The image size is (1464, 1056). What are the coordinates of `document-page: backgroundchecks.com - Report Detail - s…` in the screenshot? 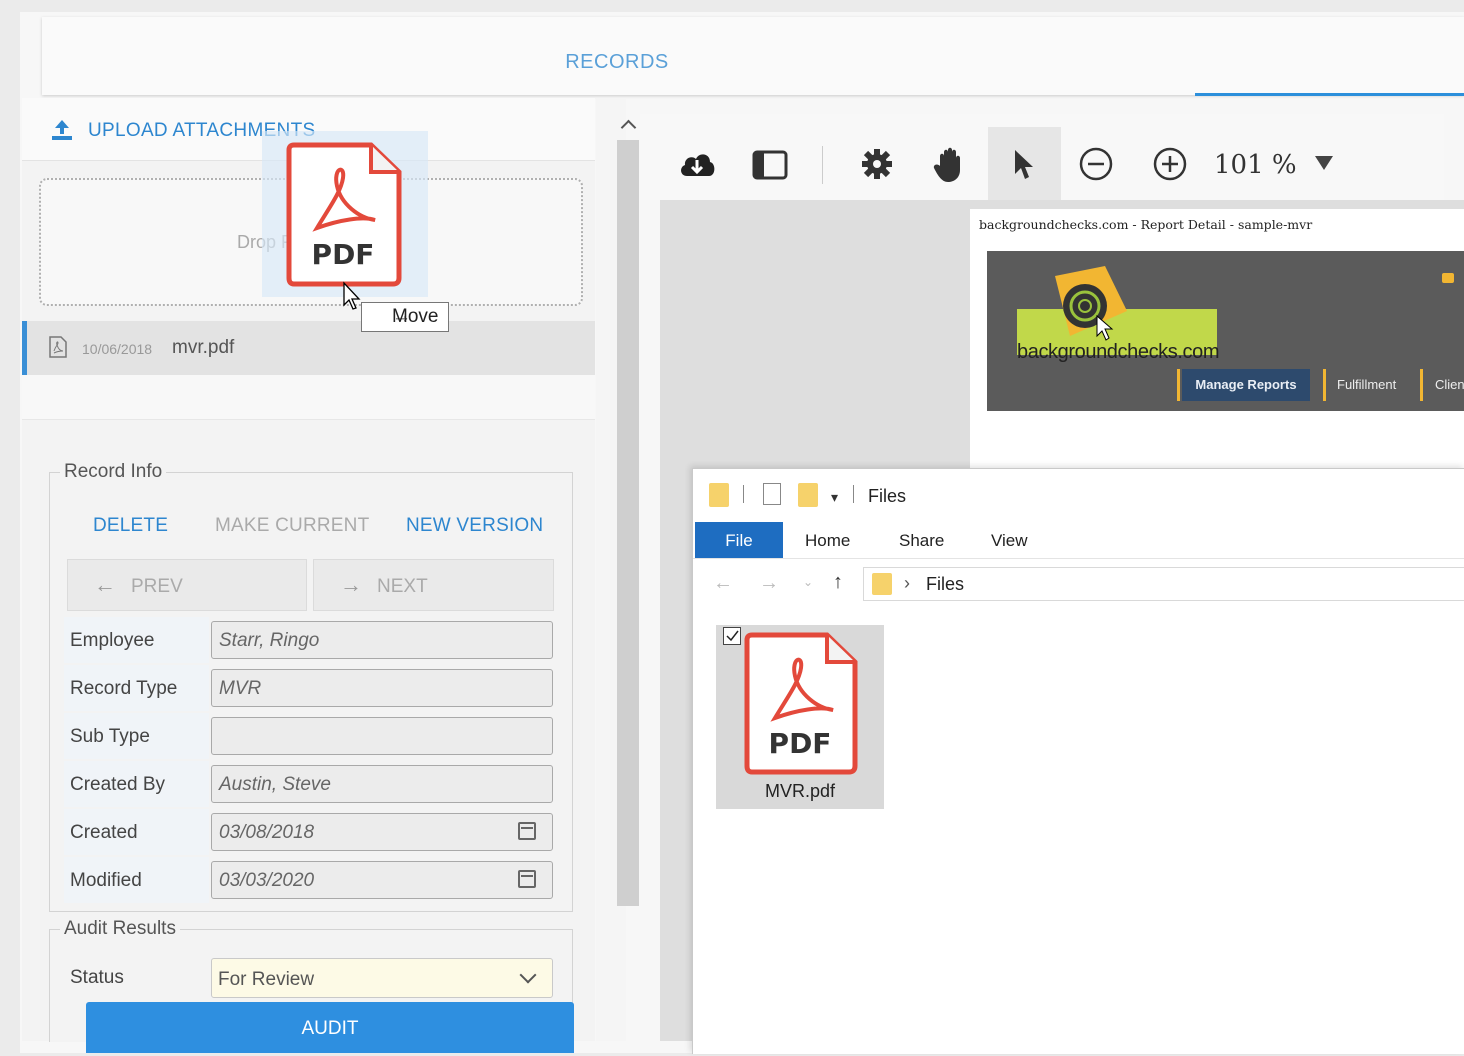 It's located at (1217, 339).